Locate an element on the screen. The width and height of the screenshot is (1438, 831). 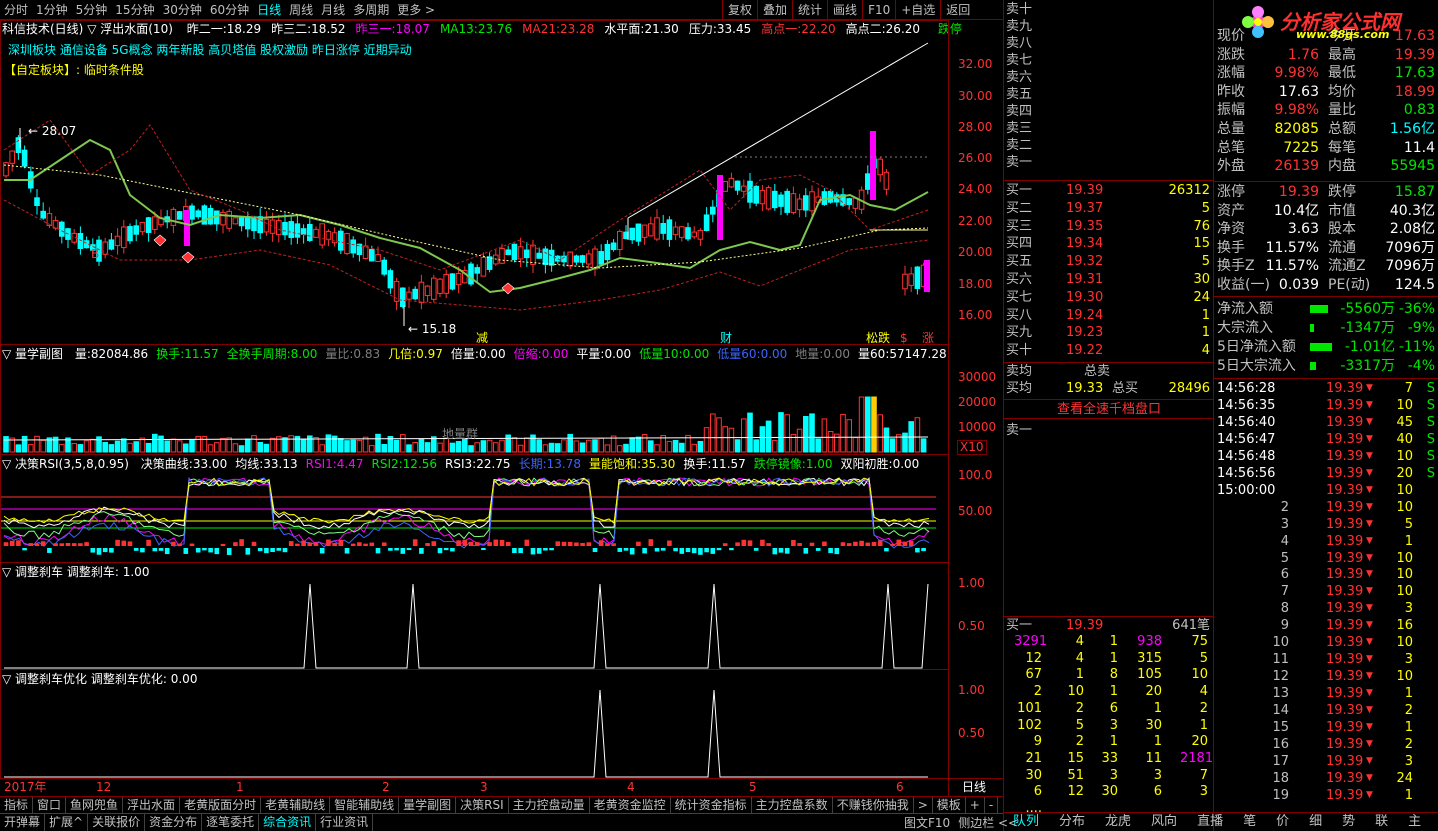
indicator-tab-9: 主力控盘动量 is located at coordinates (549, 805).